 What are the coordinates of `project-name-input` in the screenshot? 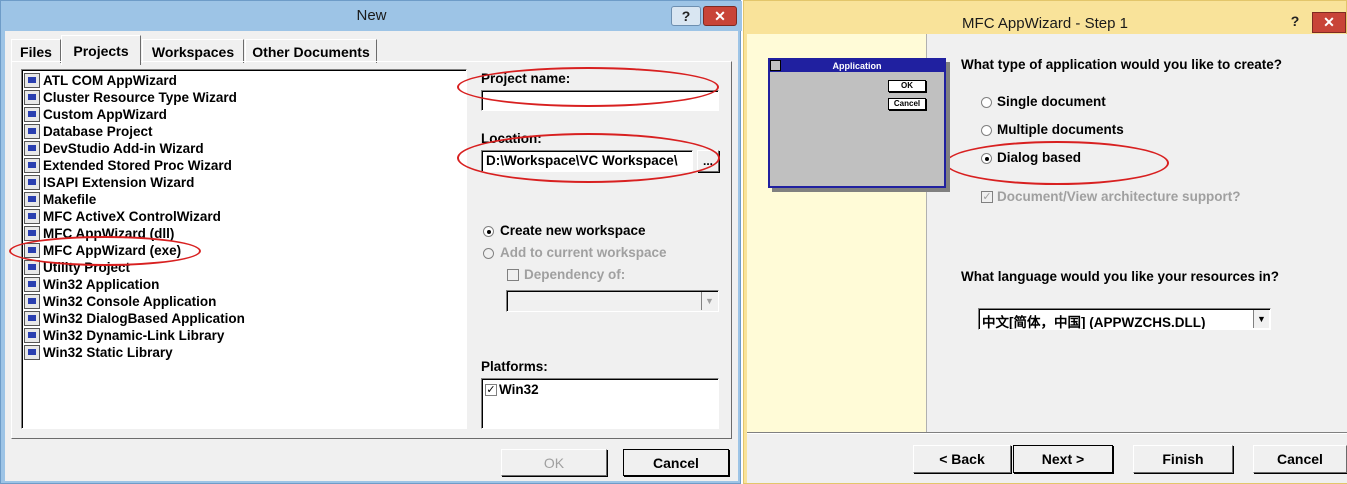 It's located at (600, 100).